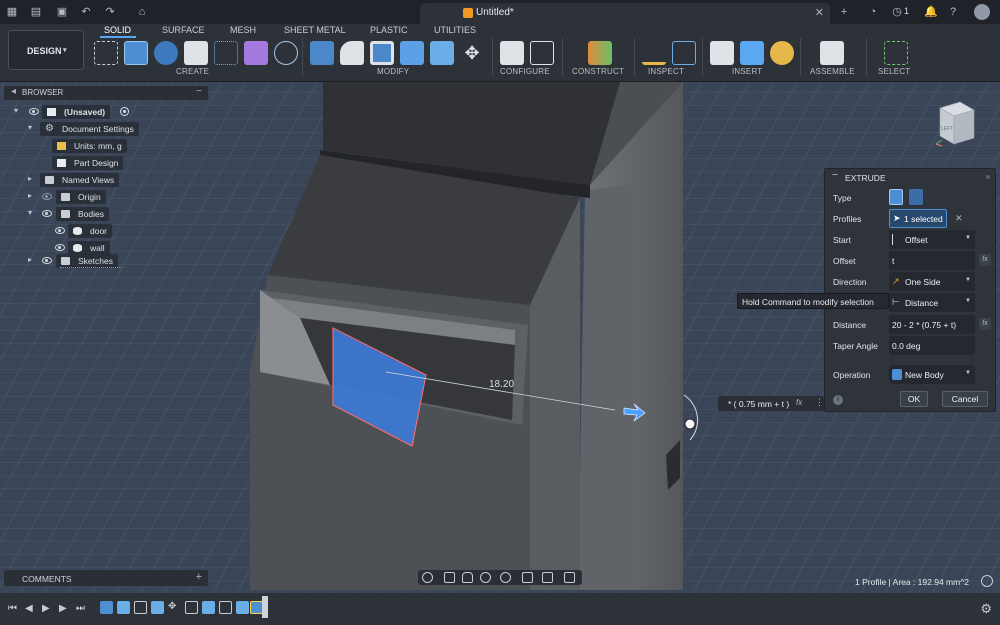  Describe the element at coordinates (832, 53) in the screenshot. I see `new-component-icon` at that location.